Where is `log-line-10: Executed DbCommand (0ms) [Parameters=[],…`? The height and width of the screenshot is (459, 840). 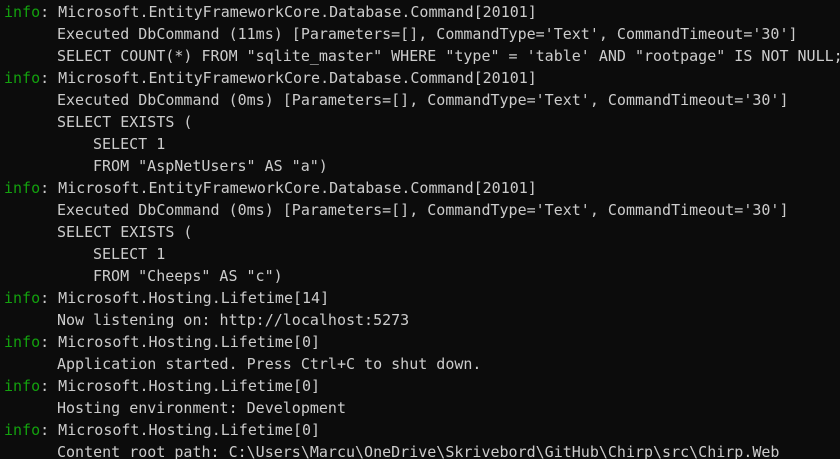 log-line-10: Executed DbCommand (0ms) [Parameters=[],… is located at coordinates (423, 210).